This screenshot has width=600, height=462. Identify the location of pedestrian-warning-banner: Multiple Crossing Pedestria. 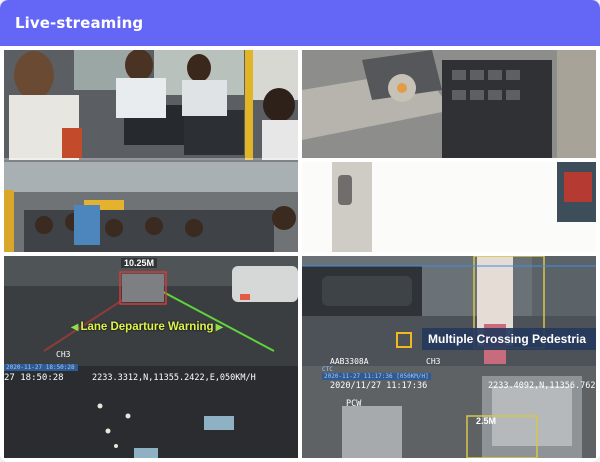
(509, 339).